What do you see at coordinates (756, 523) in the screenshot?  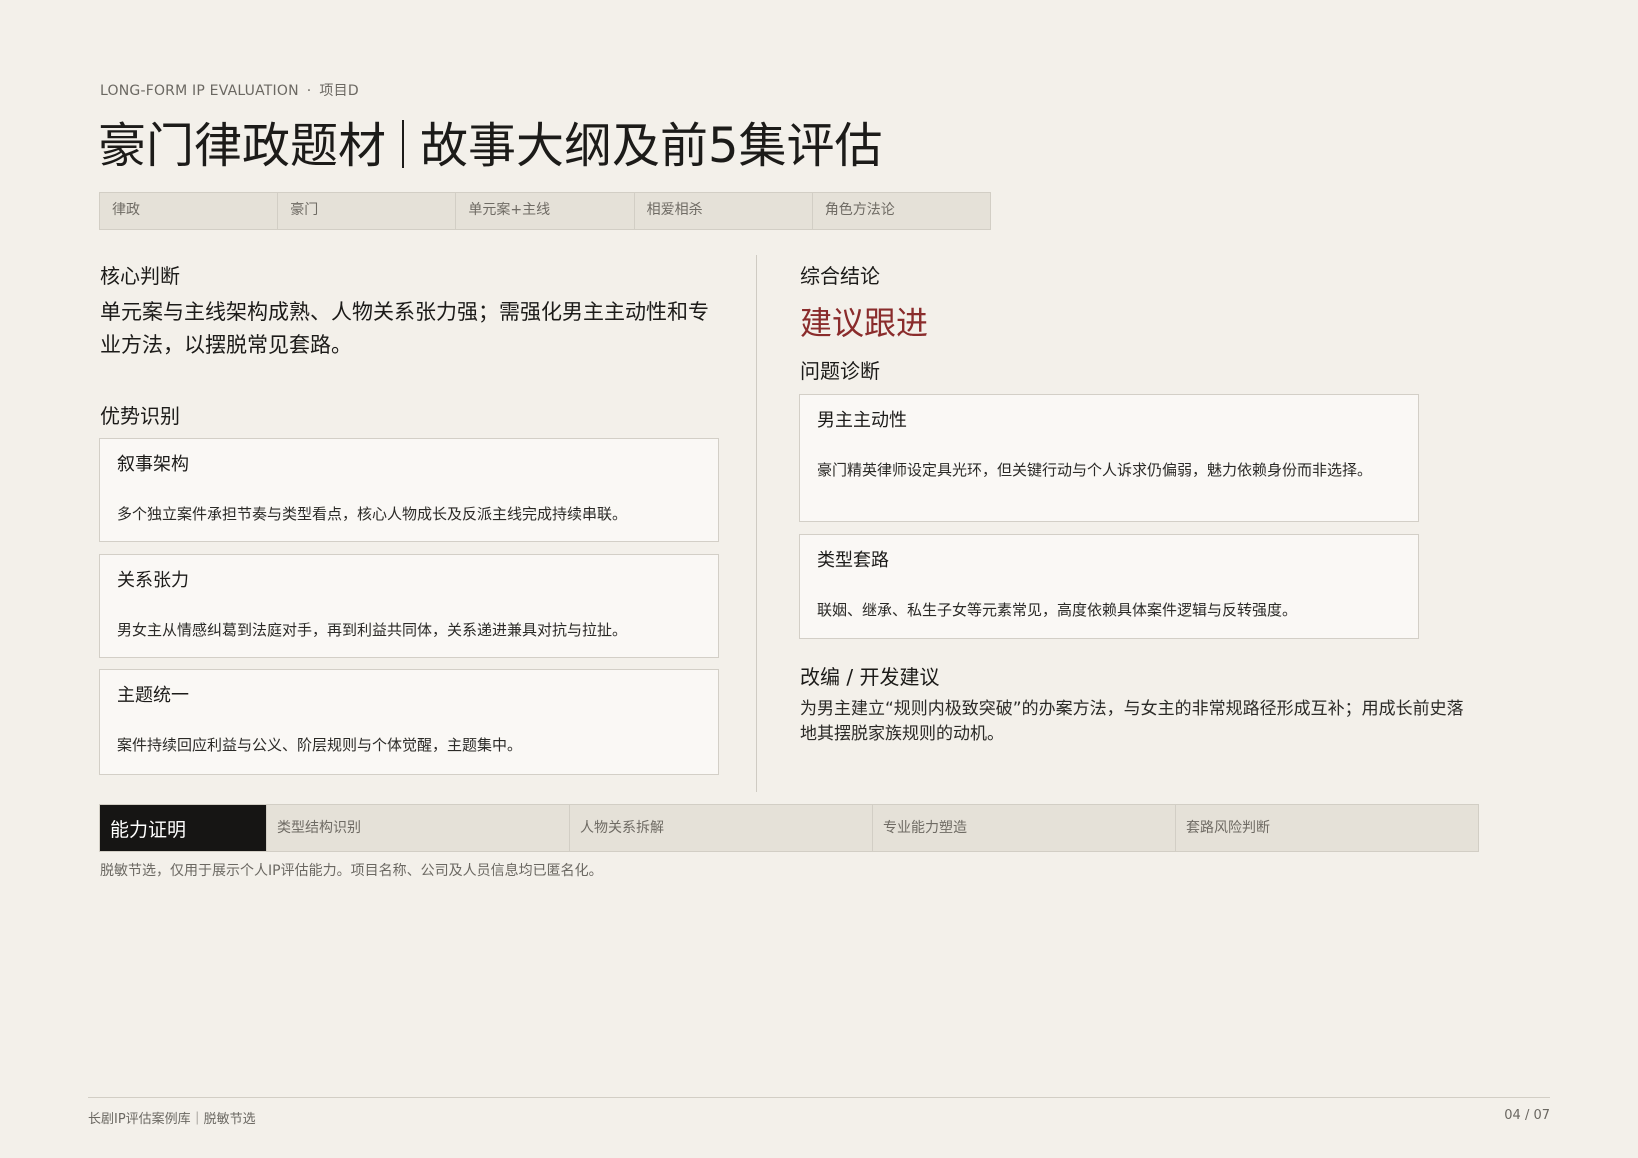 I see `column-divider` at bounding box center [756, 523].